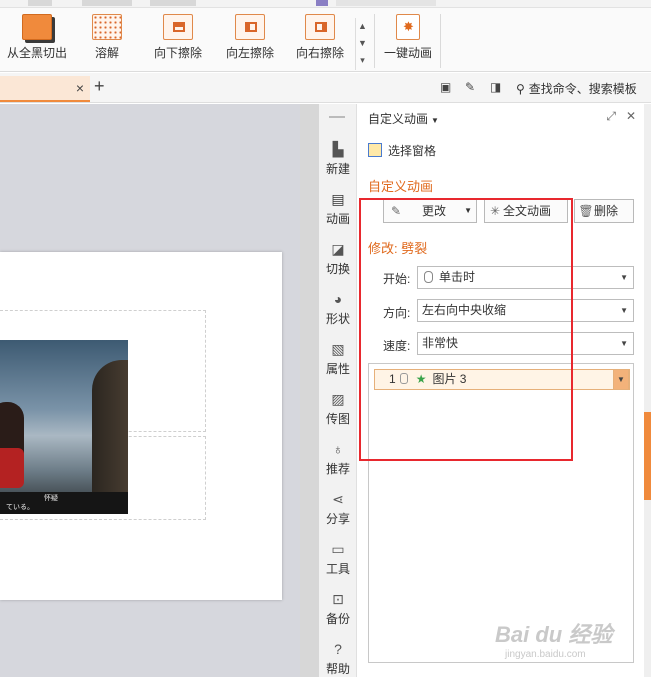 The height and width of the screenshot is (677, 651). What do you see at coordinates (338, 649) in the screenshot?
I see `help-icon: ?` at bounding box center [338, 649].